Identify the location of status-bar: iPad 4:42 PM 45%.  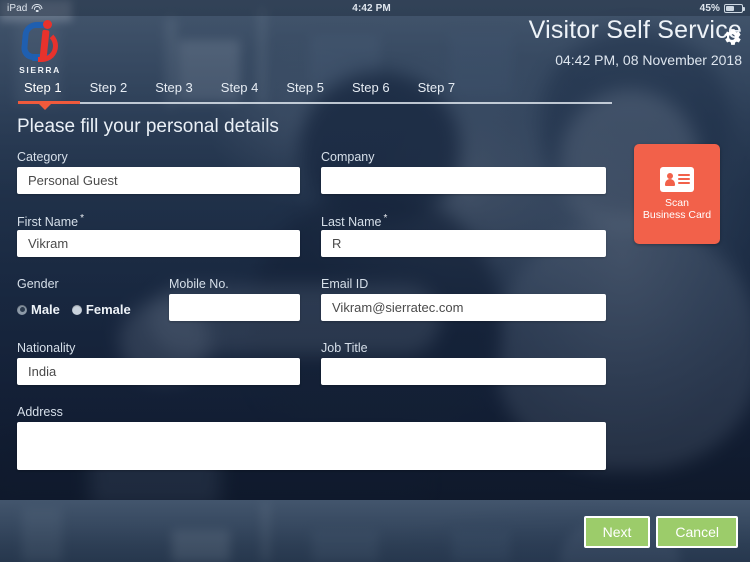
(375, 8).